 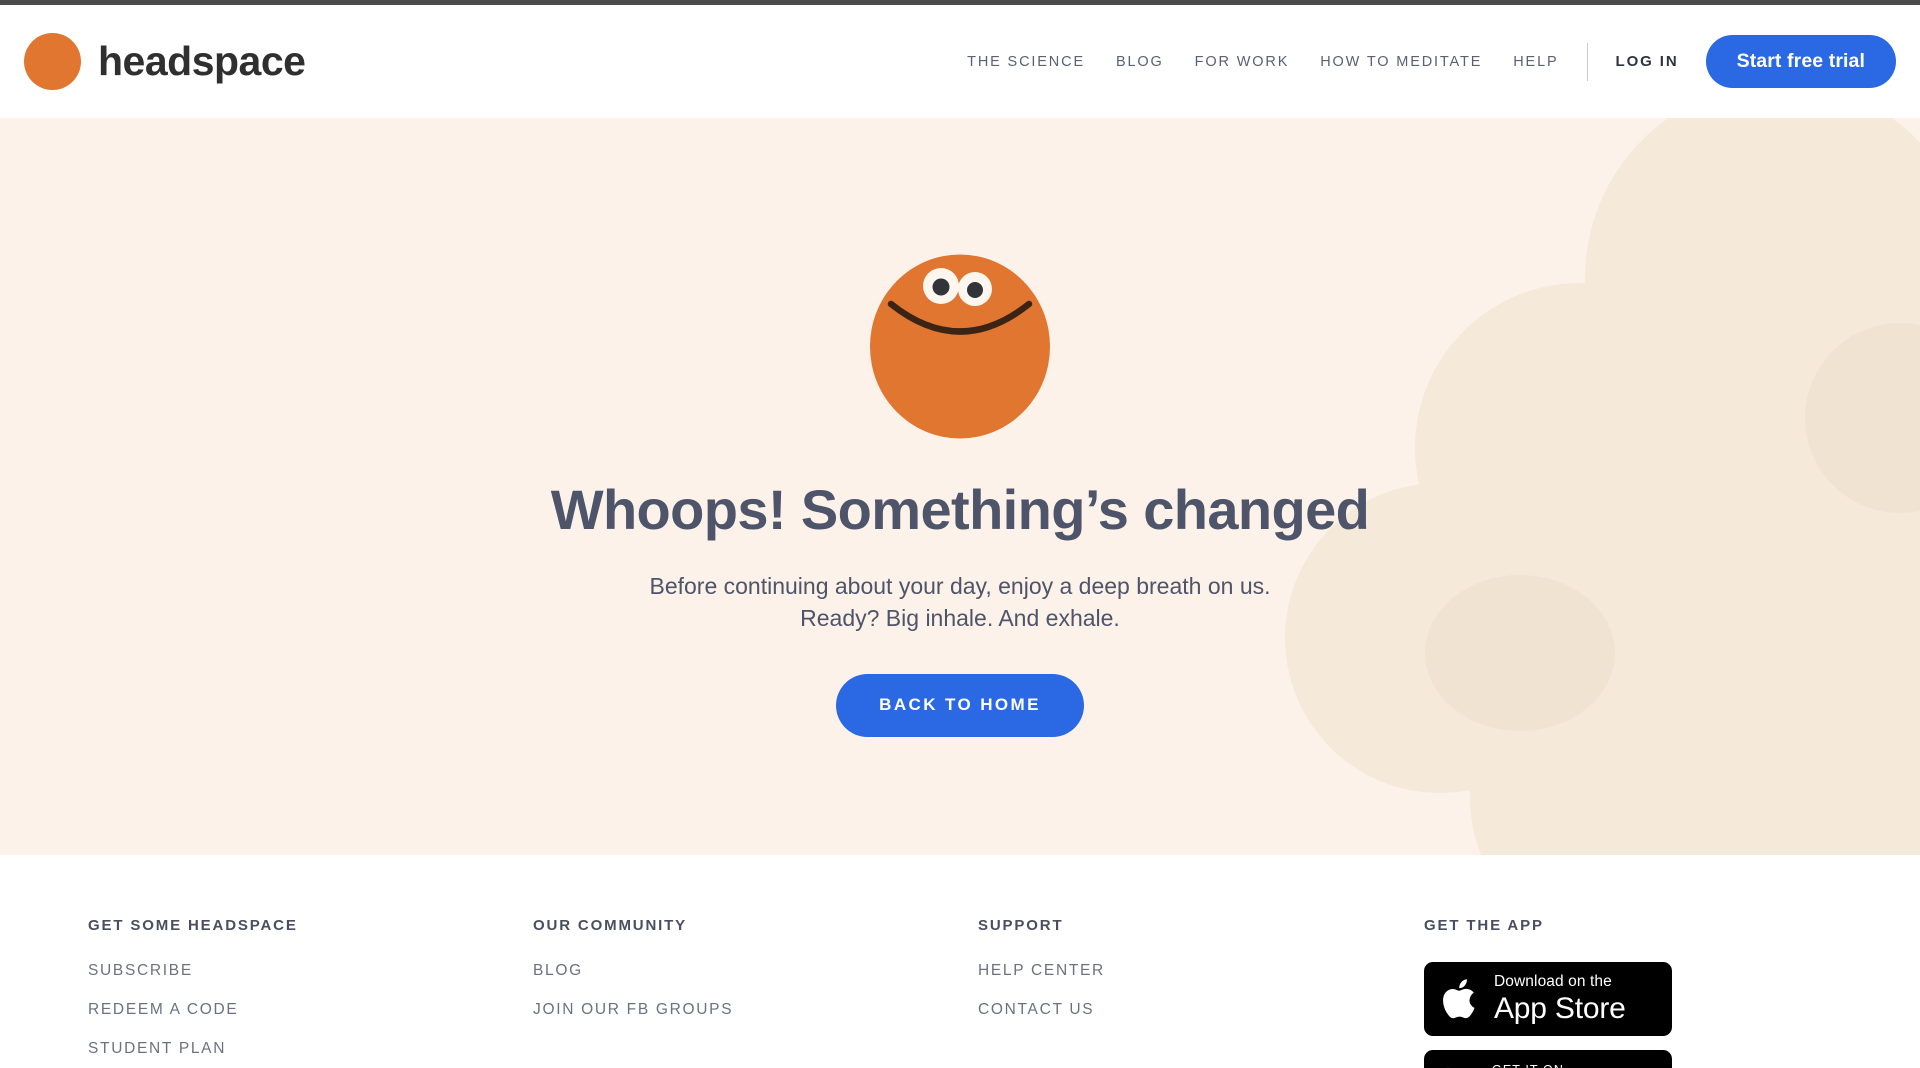 I want to click on footer-link-contact-us: CONTACT US, so click(x=1041, y=1010).